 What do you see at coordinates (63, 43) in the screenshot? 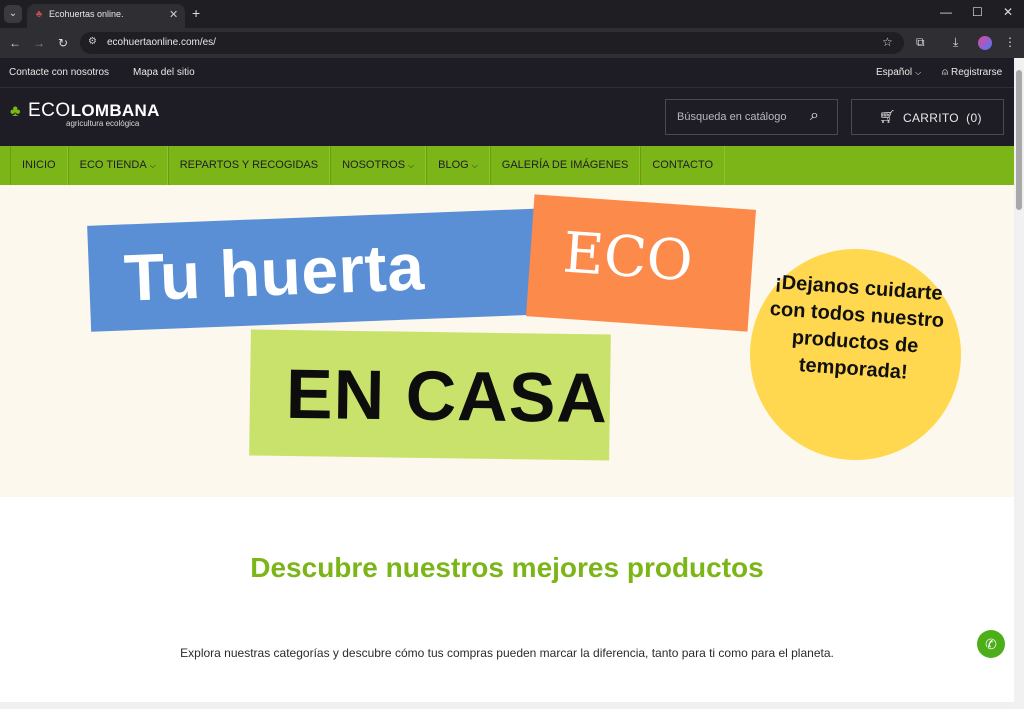
I see `reload-icon: ↻` at bounding box center [63, 43].